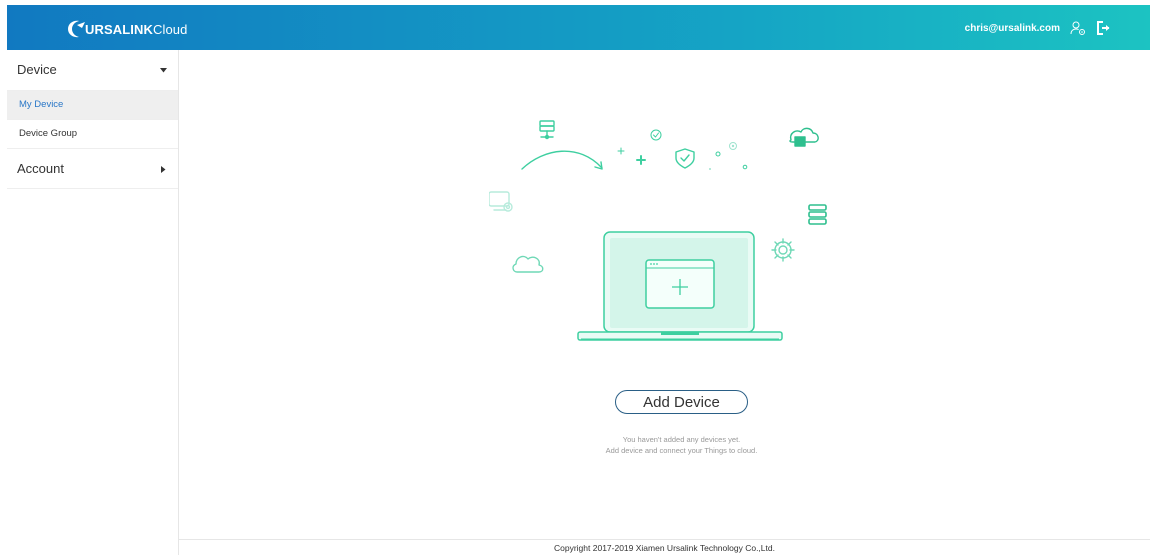  What do you see at coordinates (40, 168) in the screenshot?
I see `sidebar-section-account-label: Account` at bounding box center [40, 168].